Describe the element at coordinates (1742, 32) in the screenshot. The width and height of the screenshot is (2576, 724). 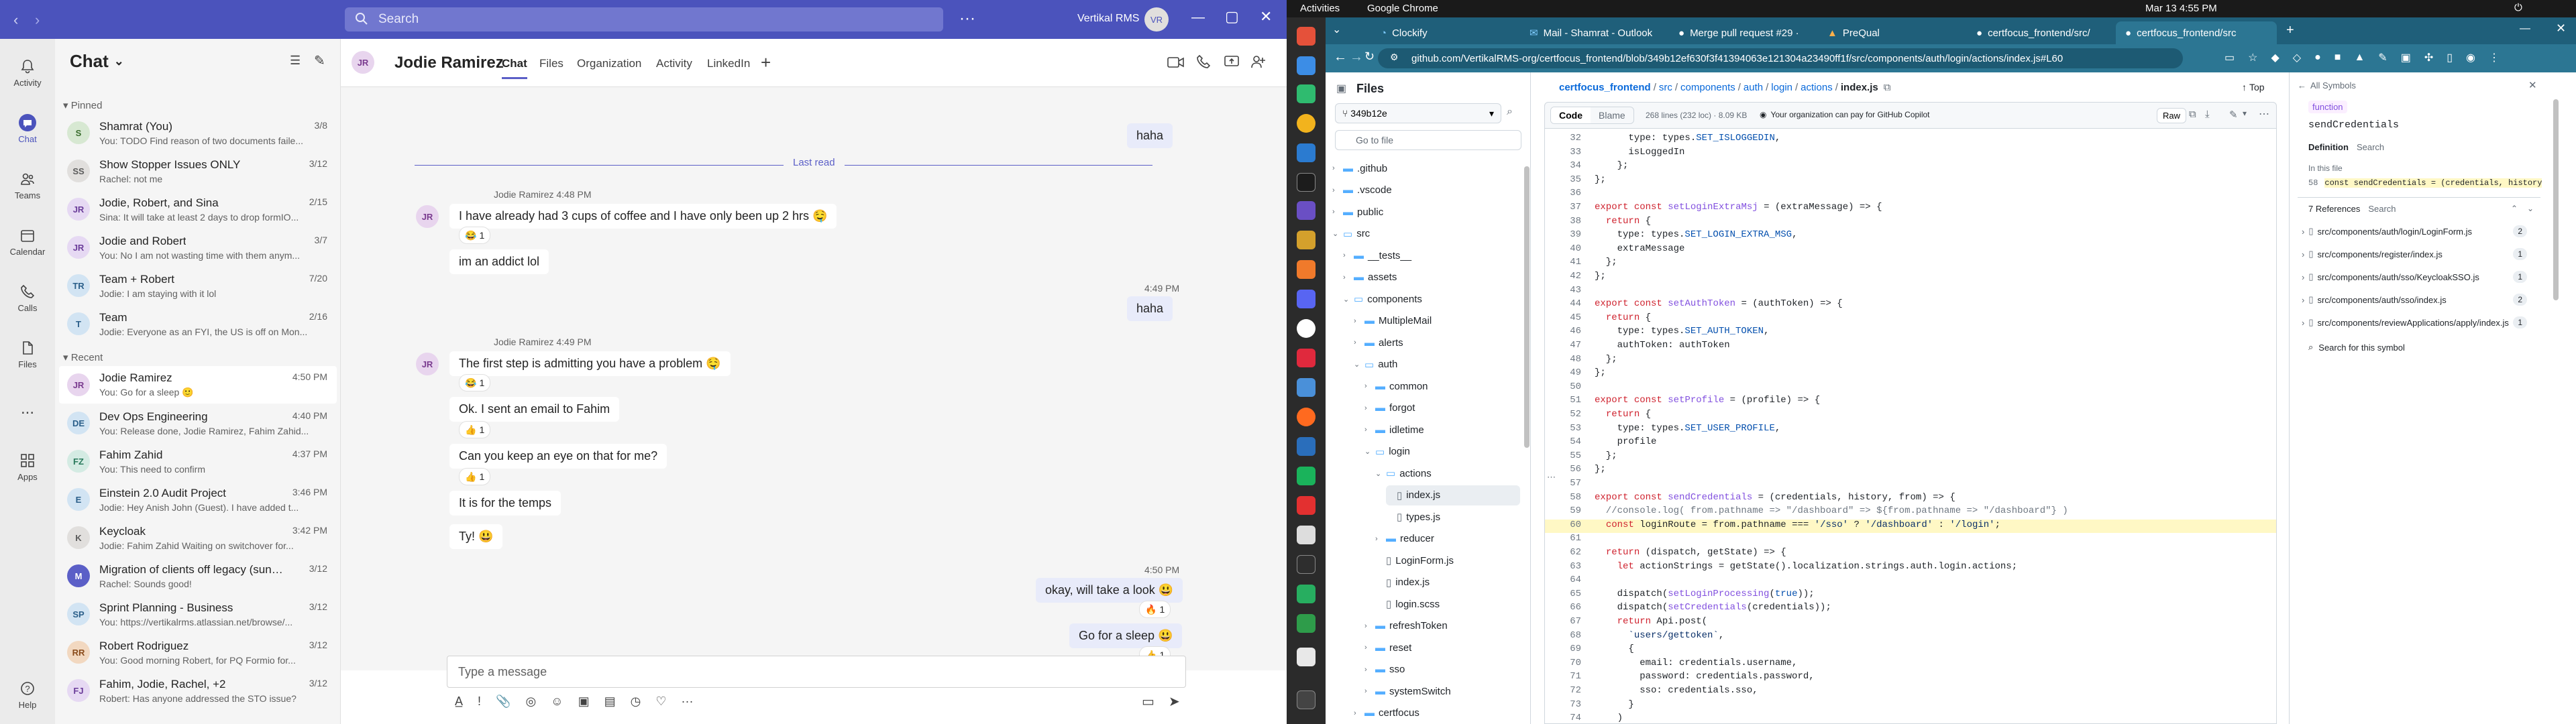
I see `tab-pull-request: ● Merge pull request #29 ·` at that location.